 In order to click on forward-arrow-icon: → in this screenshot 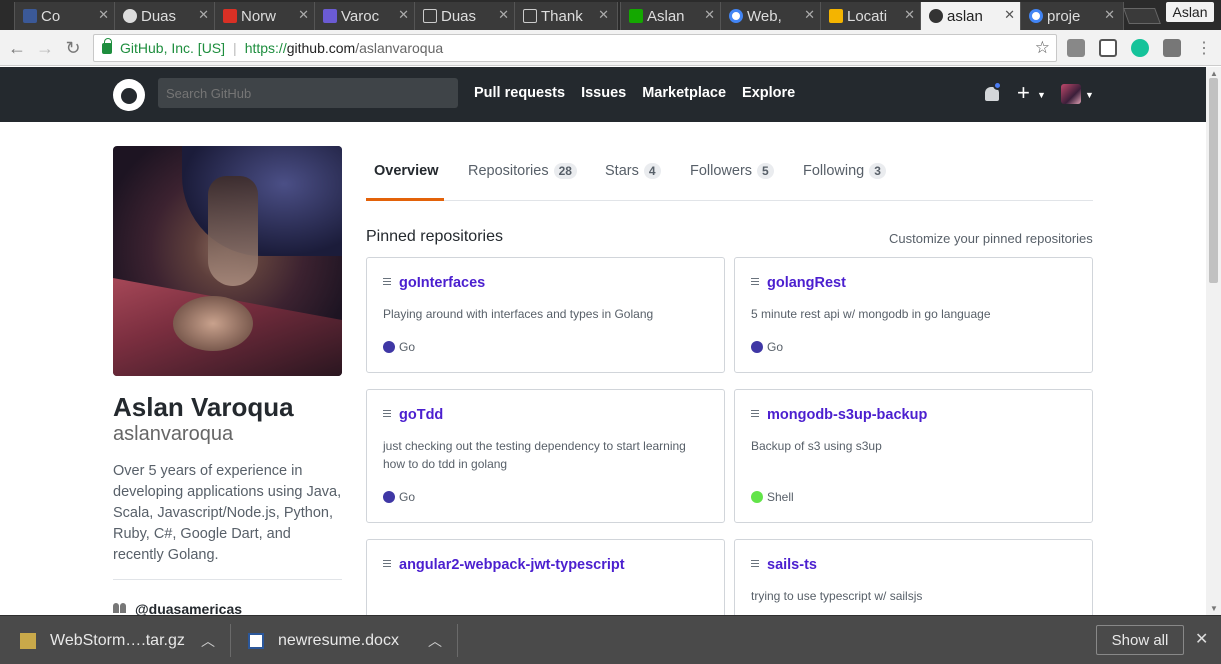, I will do `click(45, 48)`.